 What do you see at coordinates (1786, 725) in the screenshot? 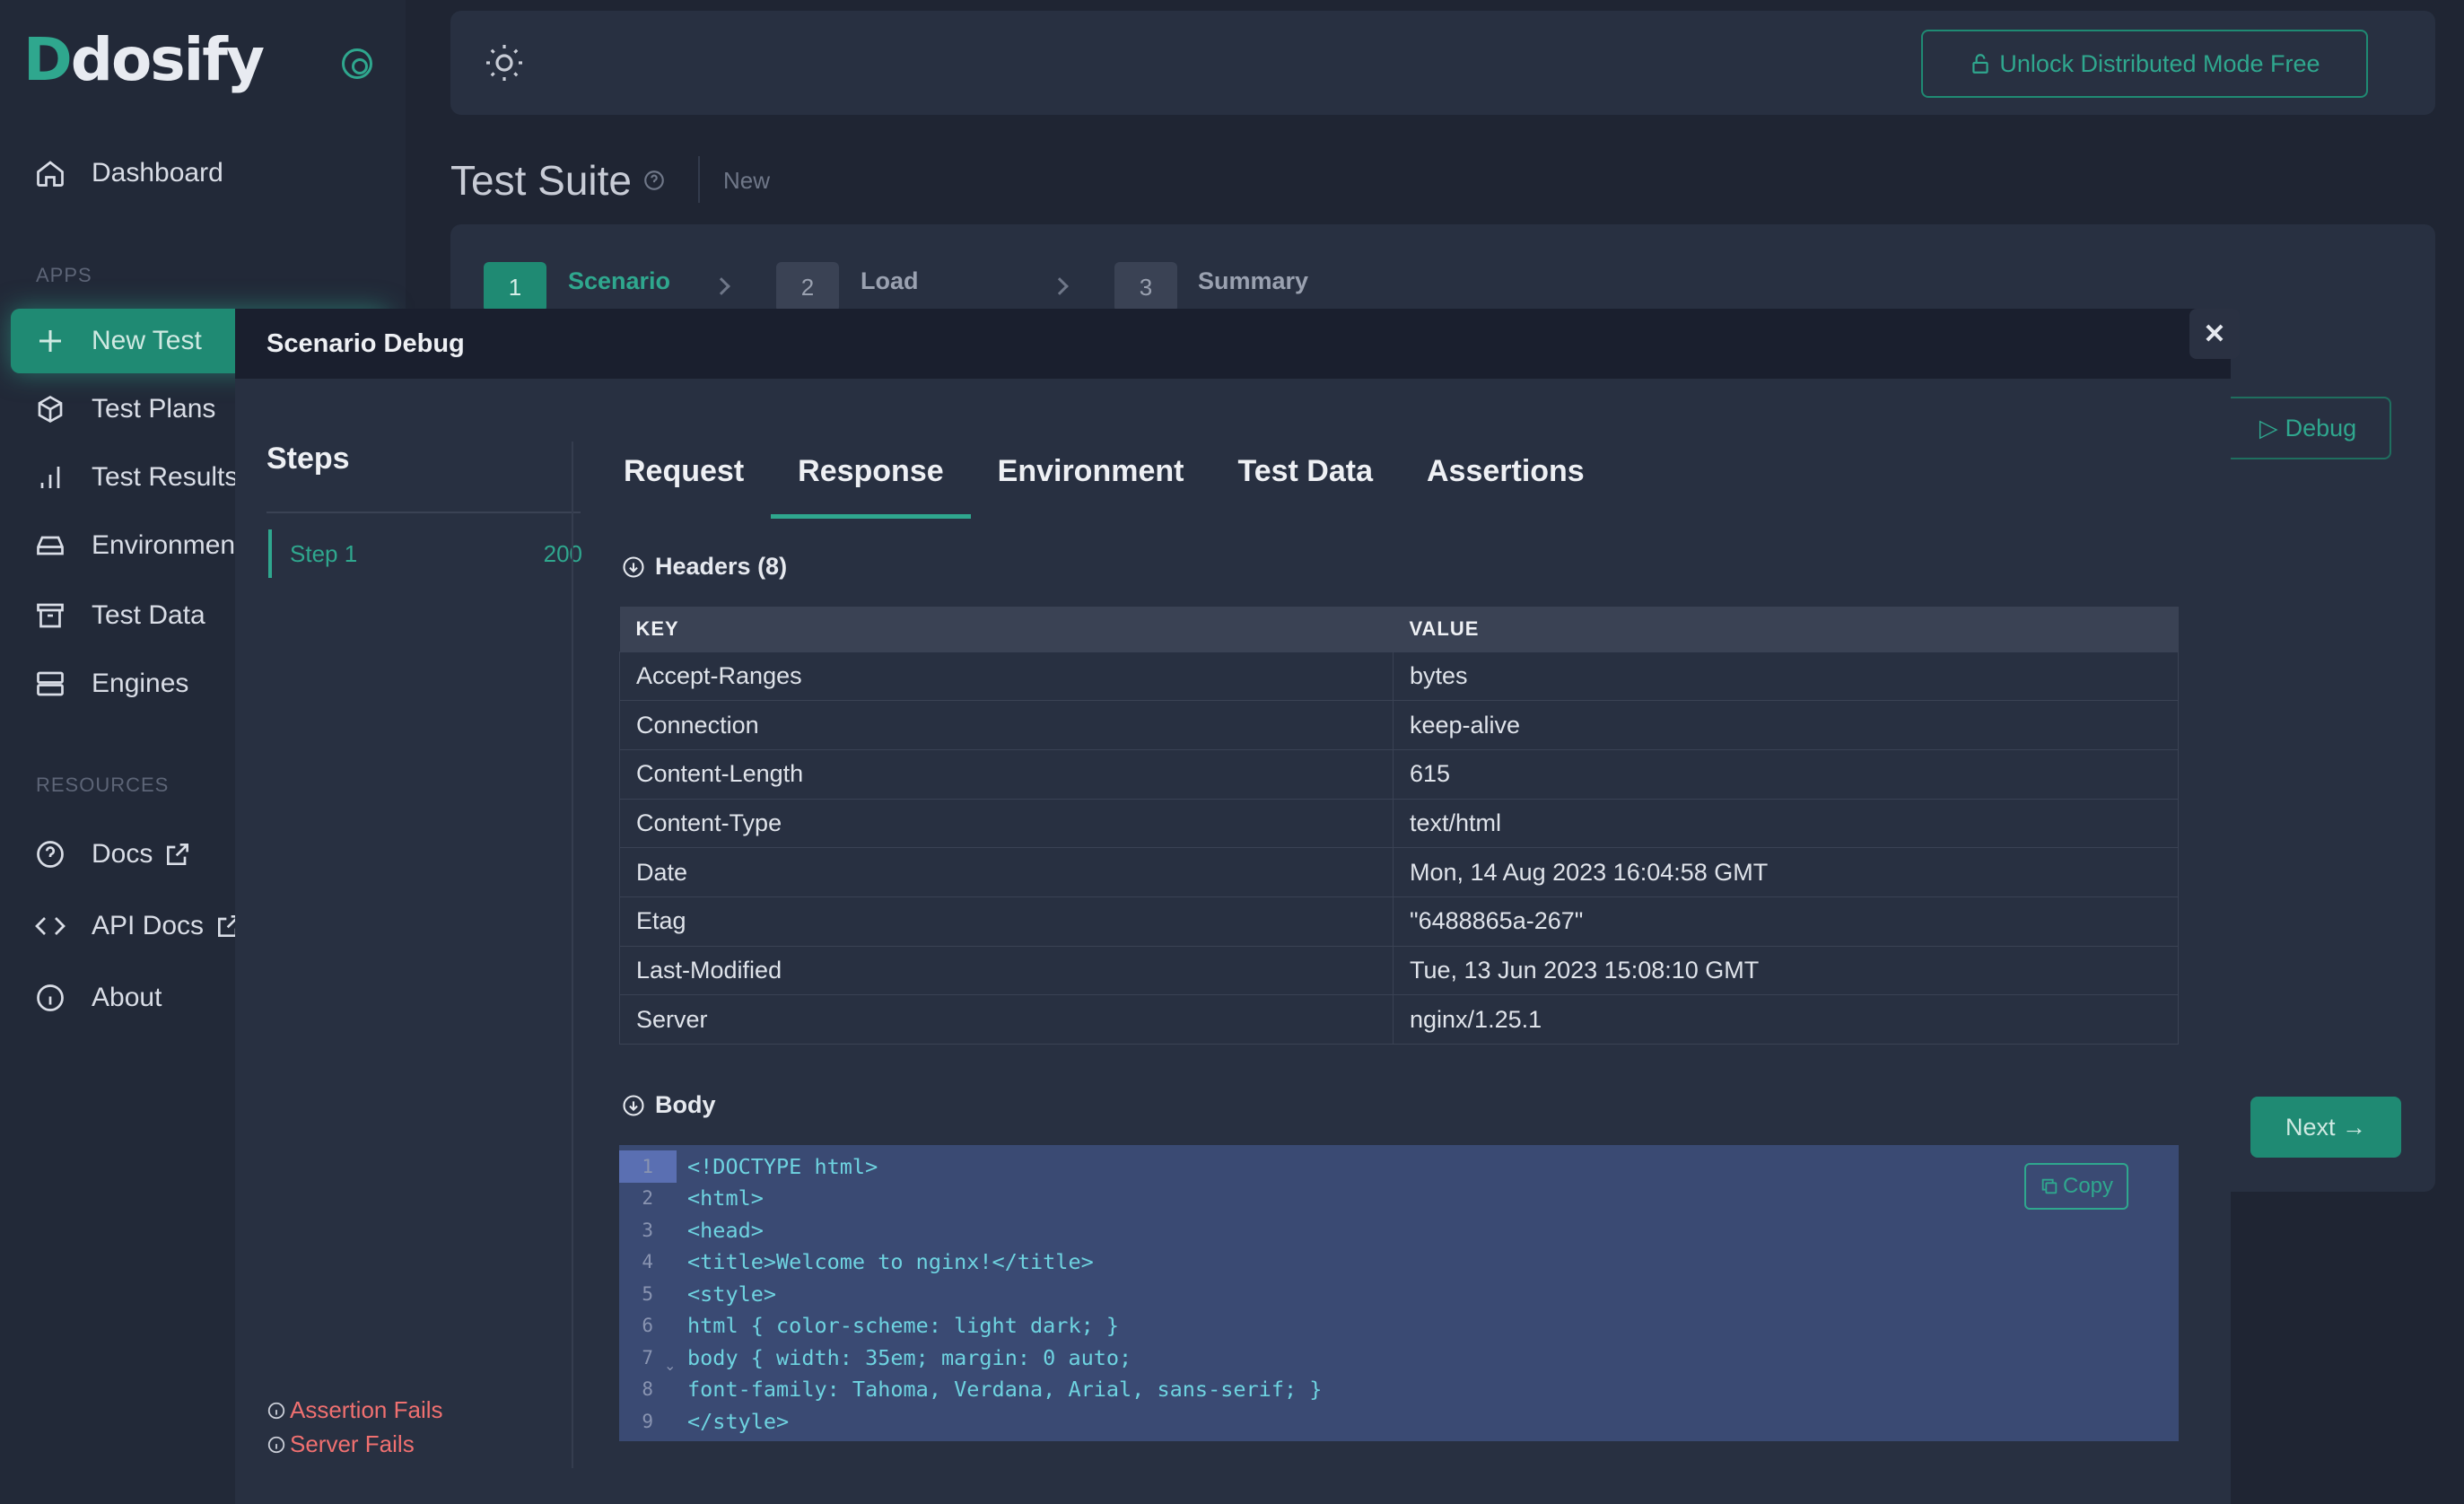
I see `header-value: keep-alive` at bounding box center [1786, 725].